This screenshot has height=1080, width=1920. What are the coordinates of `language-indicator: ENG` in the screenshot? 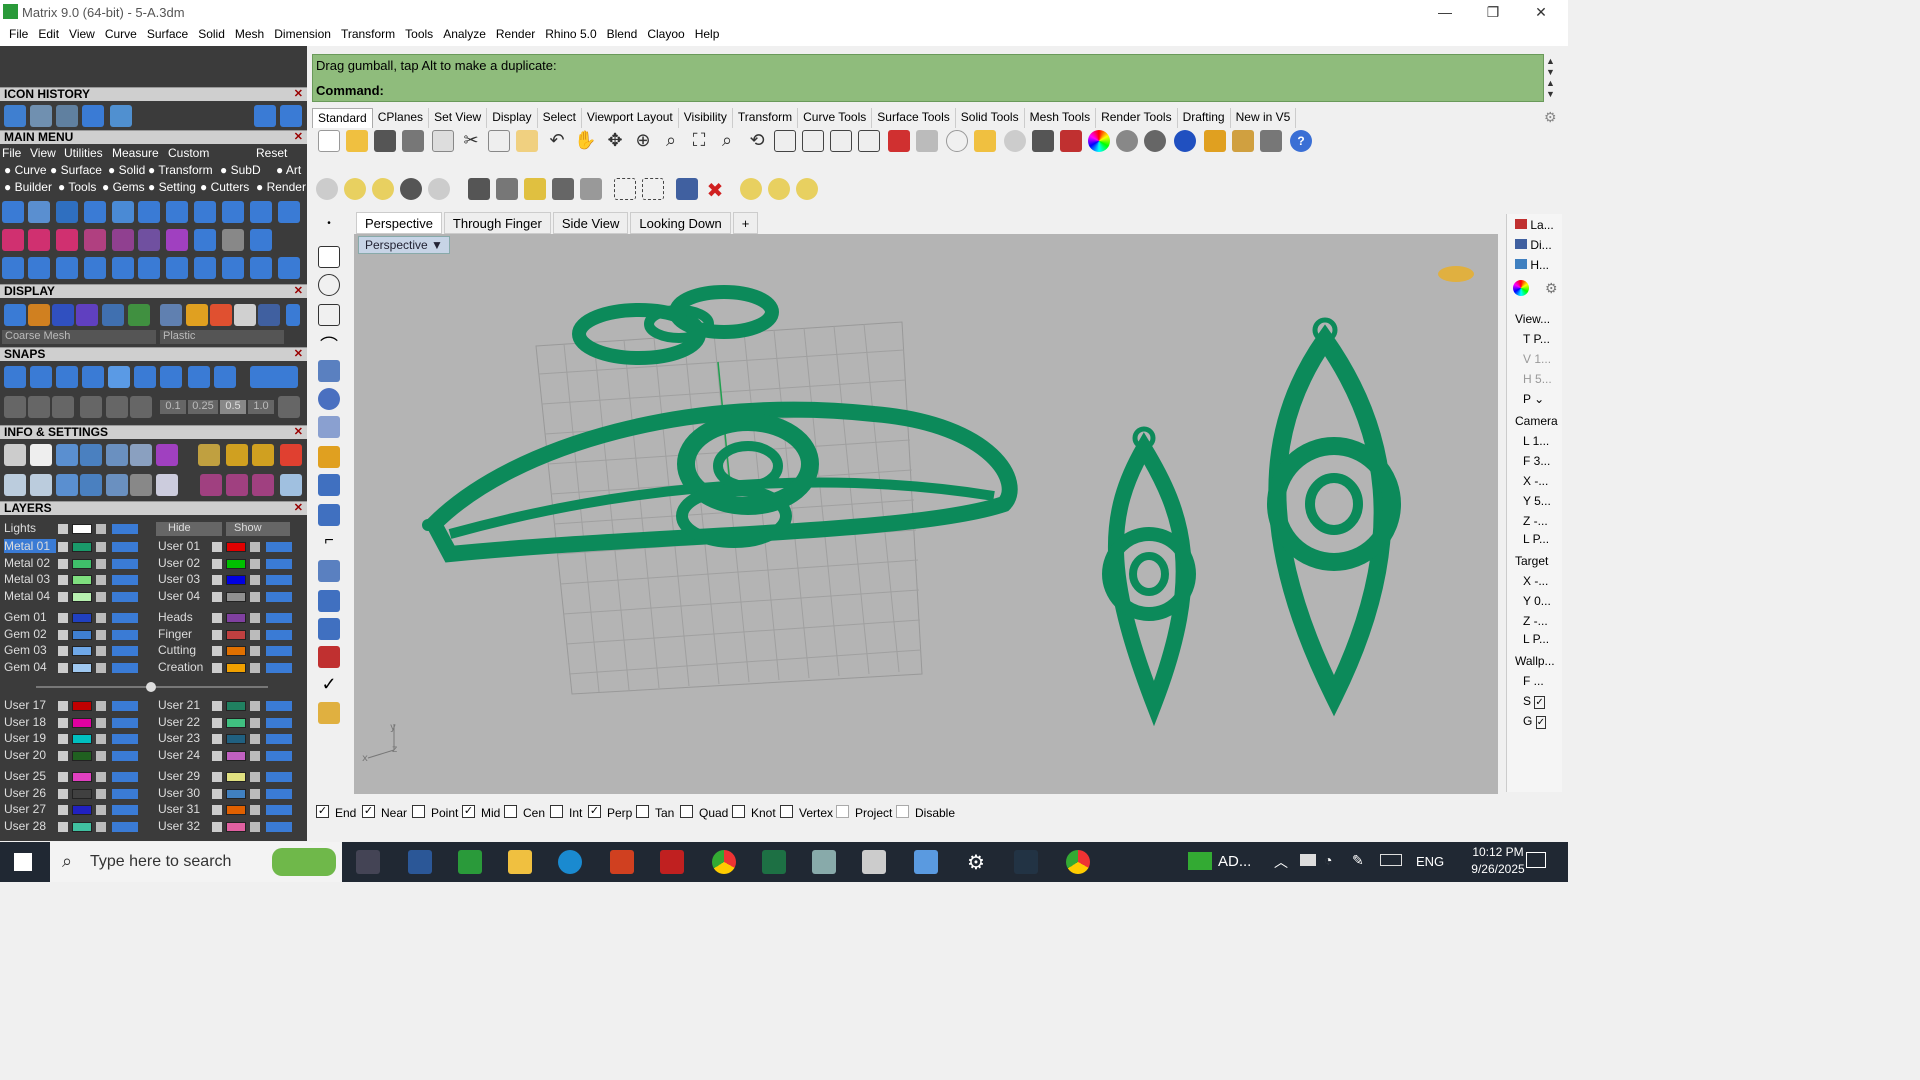 It's located at (1430, 861).